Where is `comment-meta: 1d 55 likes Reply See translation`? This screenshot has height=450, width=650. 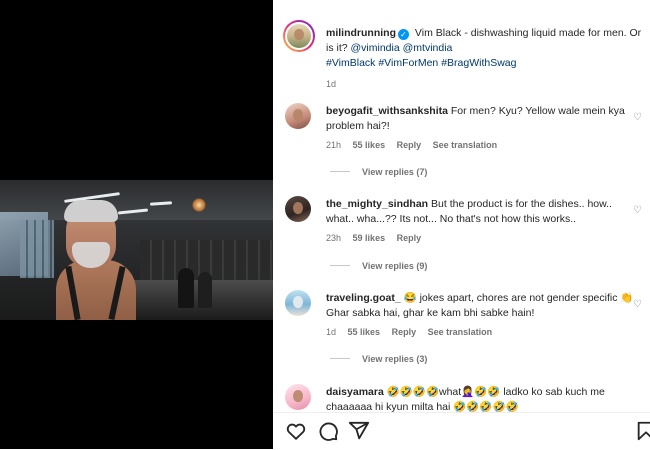
comment-meta: 1d 55 likes Reply See translation is located at coordinates (484, 332).